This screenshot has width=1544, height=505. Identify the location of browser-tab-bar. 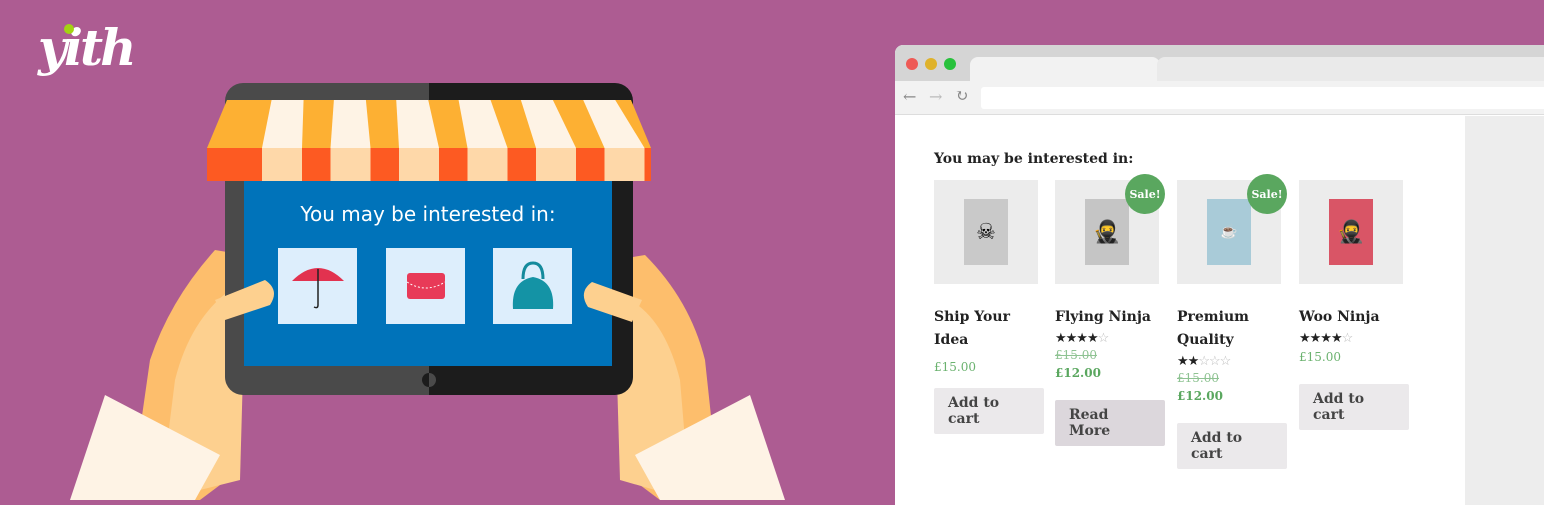
(1219, 63).